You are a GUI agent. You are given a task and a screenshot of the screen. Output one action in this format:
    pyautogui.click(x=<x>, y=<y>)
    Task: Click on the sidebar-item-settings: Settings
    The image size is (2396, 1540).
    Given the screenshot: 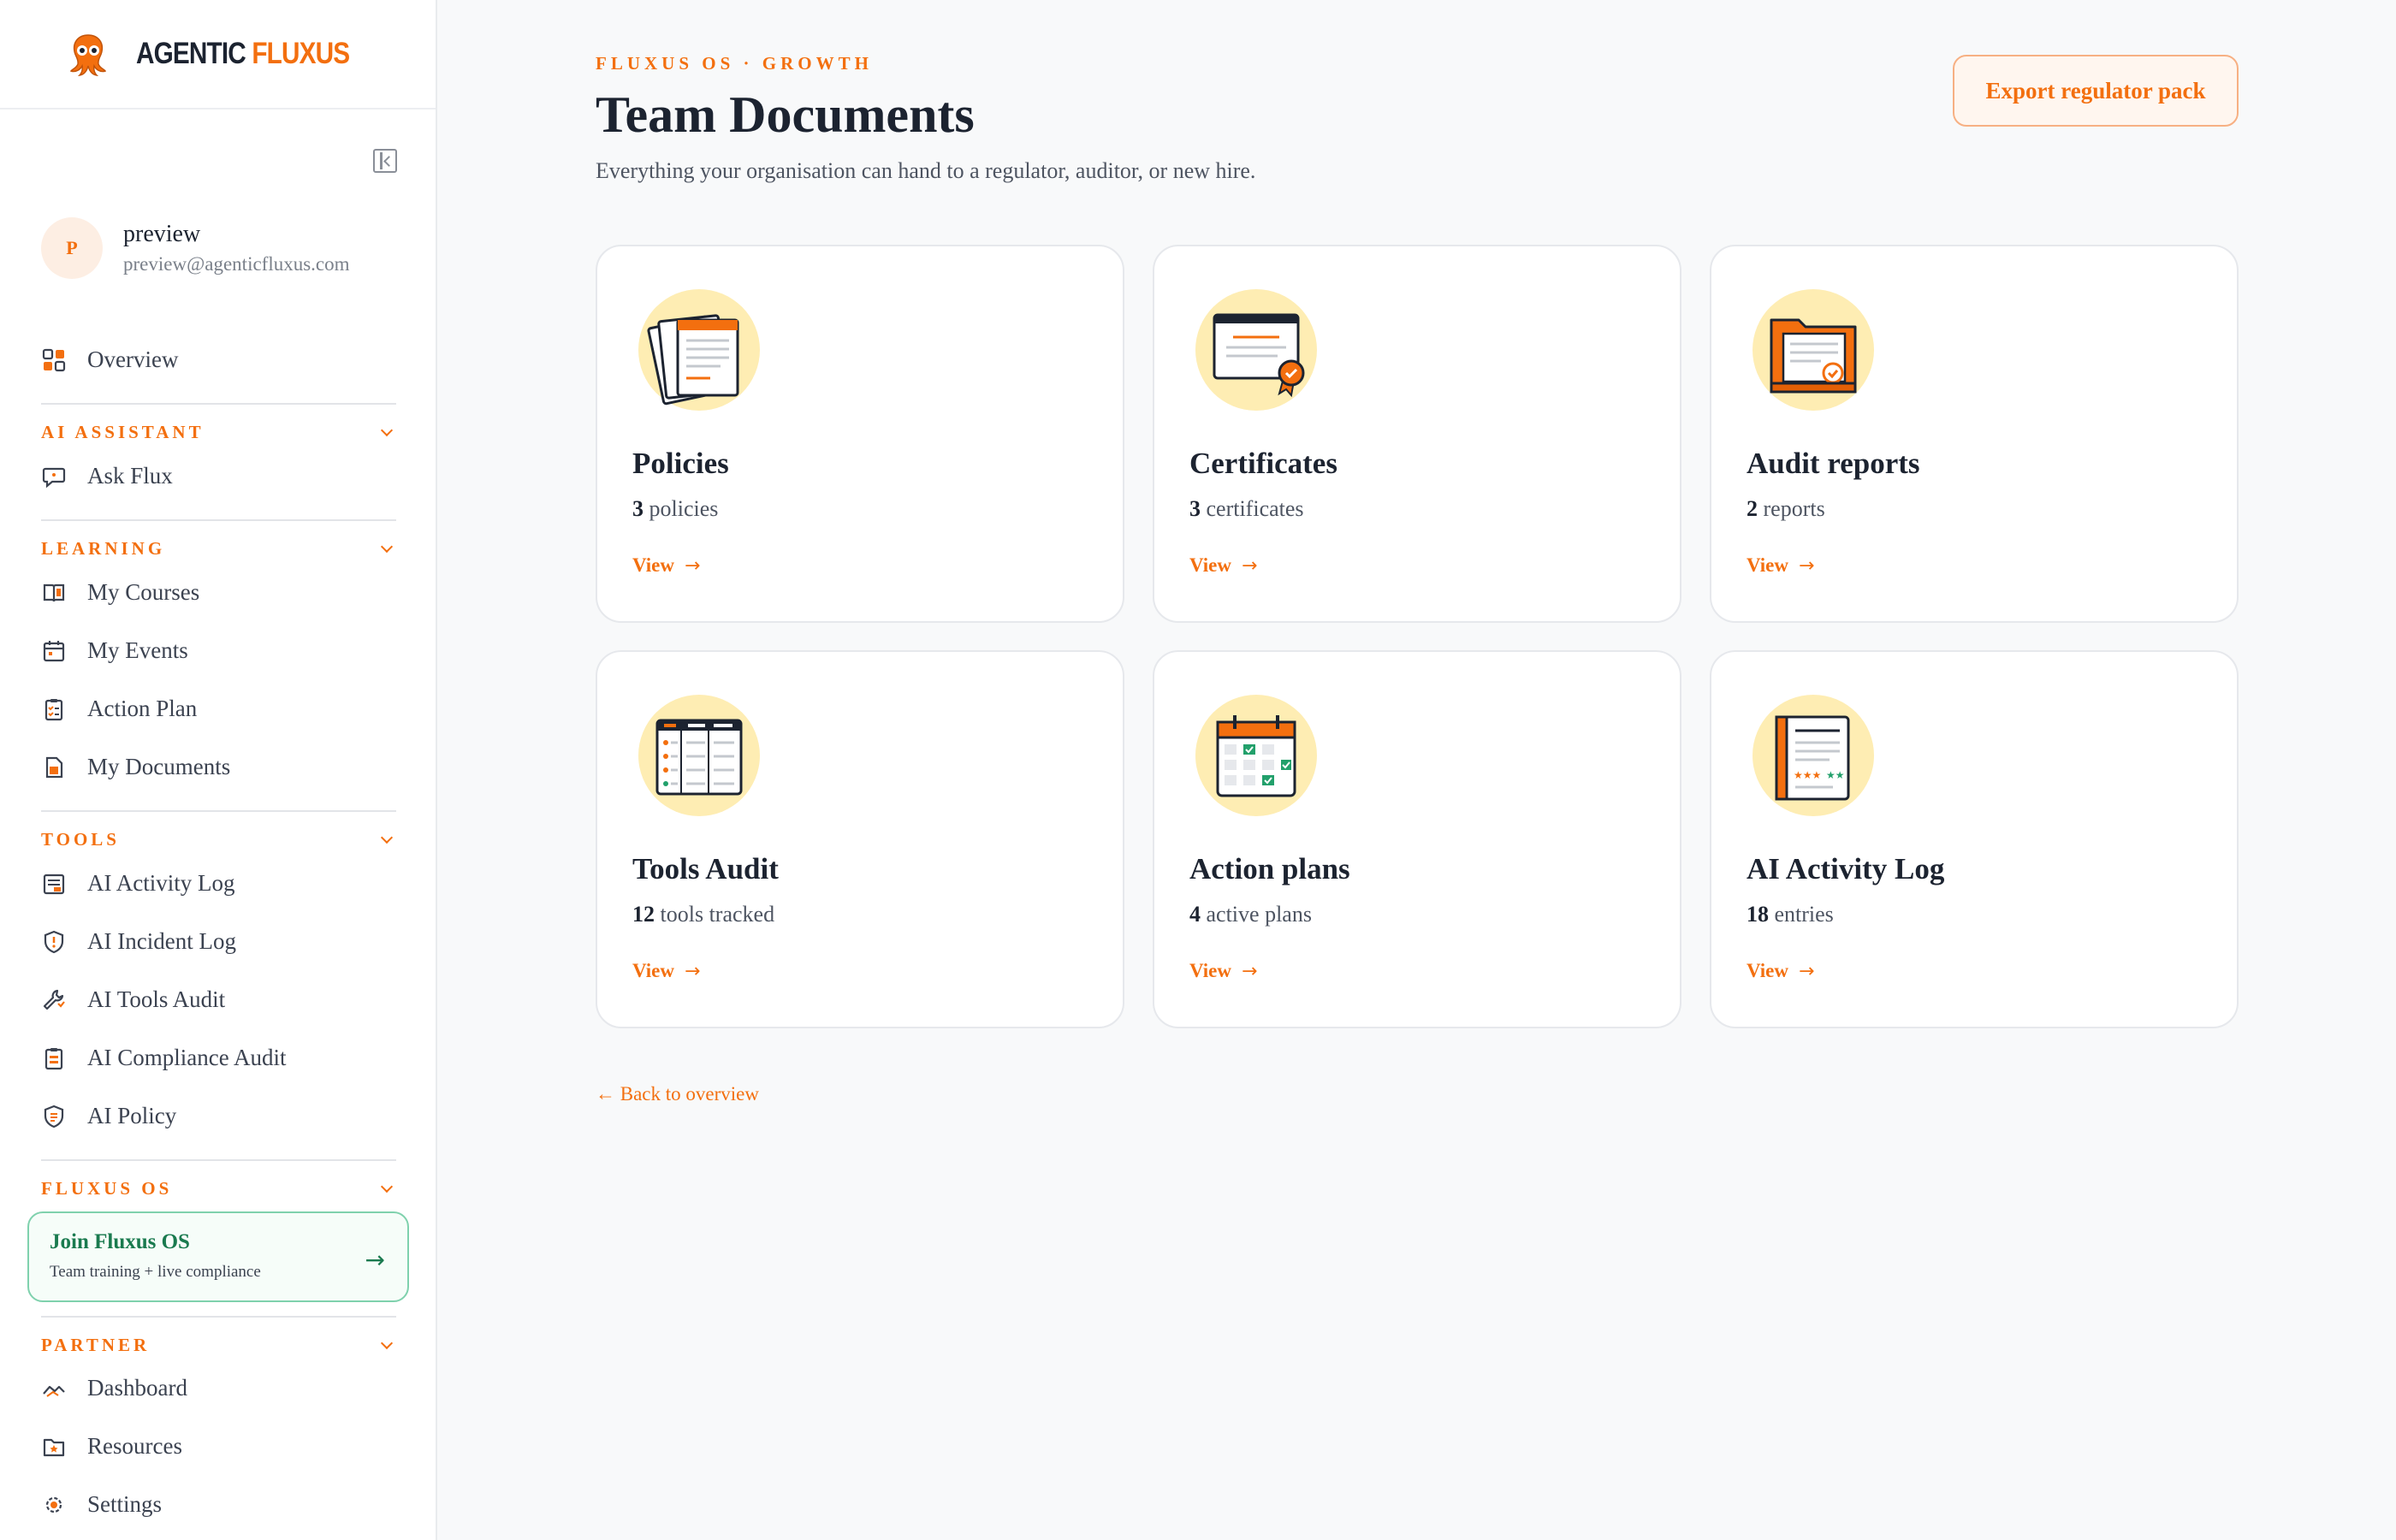 What is the action you would take?
    pyautogui.click(x=102, y=1504)
    